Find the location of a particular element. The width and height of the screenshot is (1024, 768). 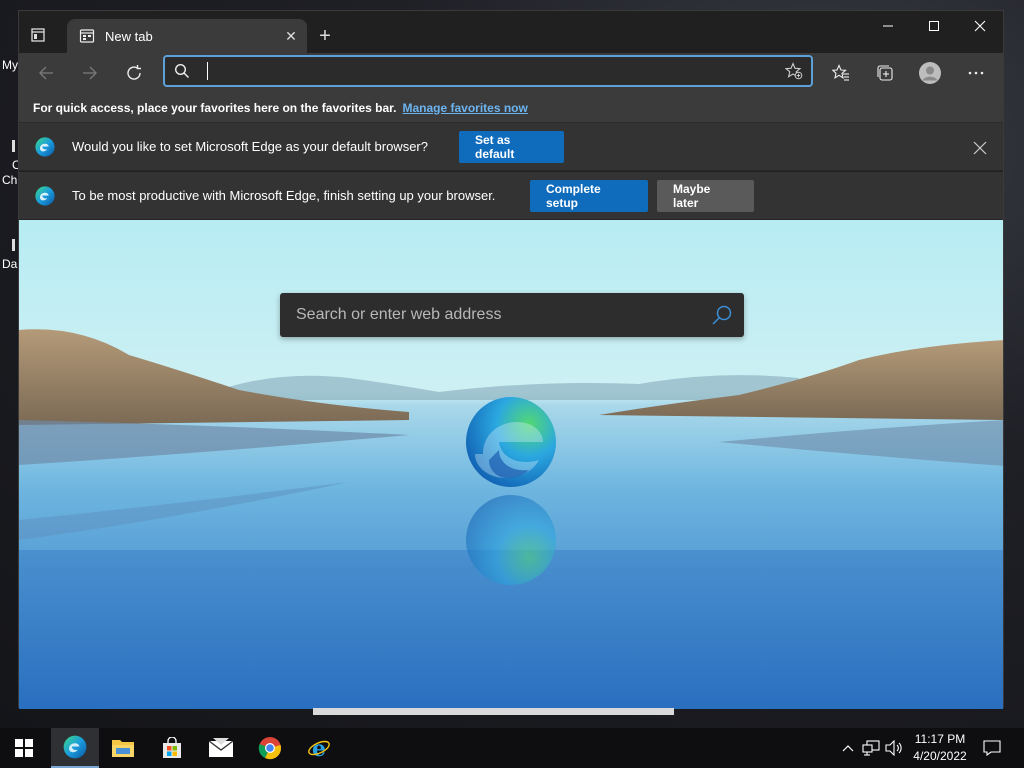

internet-explorer-icon: e is located at coordinates (319, 748).